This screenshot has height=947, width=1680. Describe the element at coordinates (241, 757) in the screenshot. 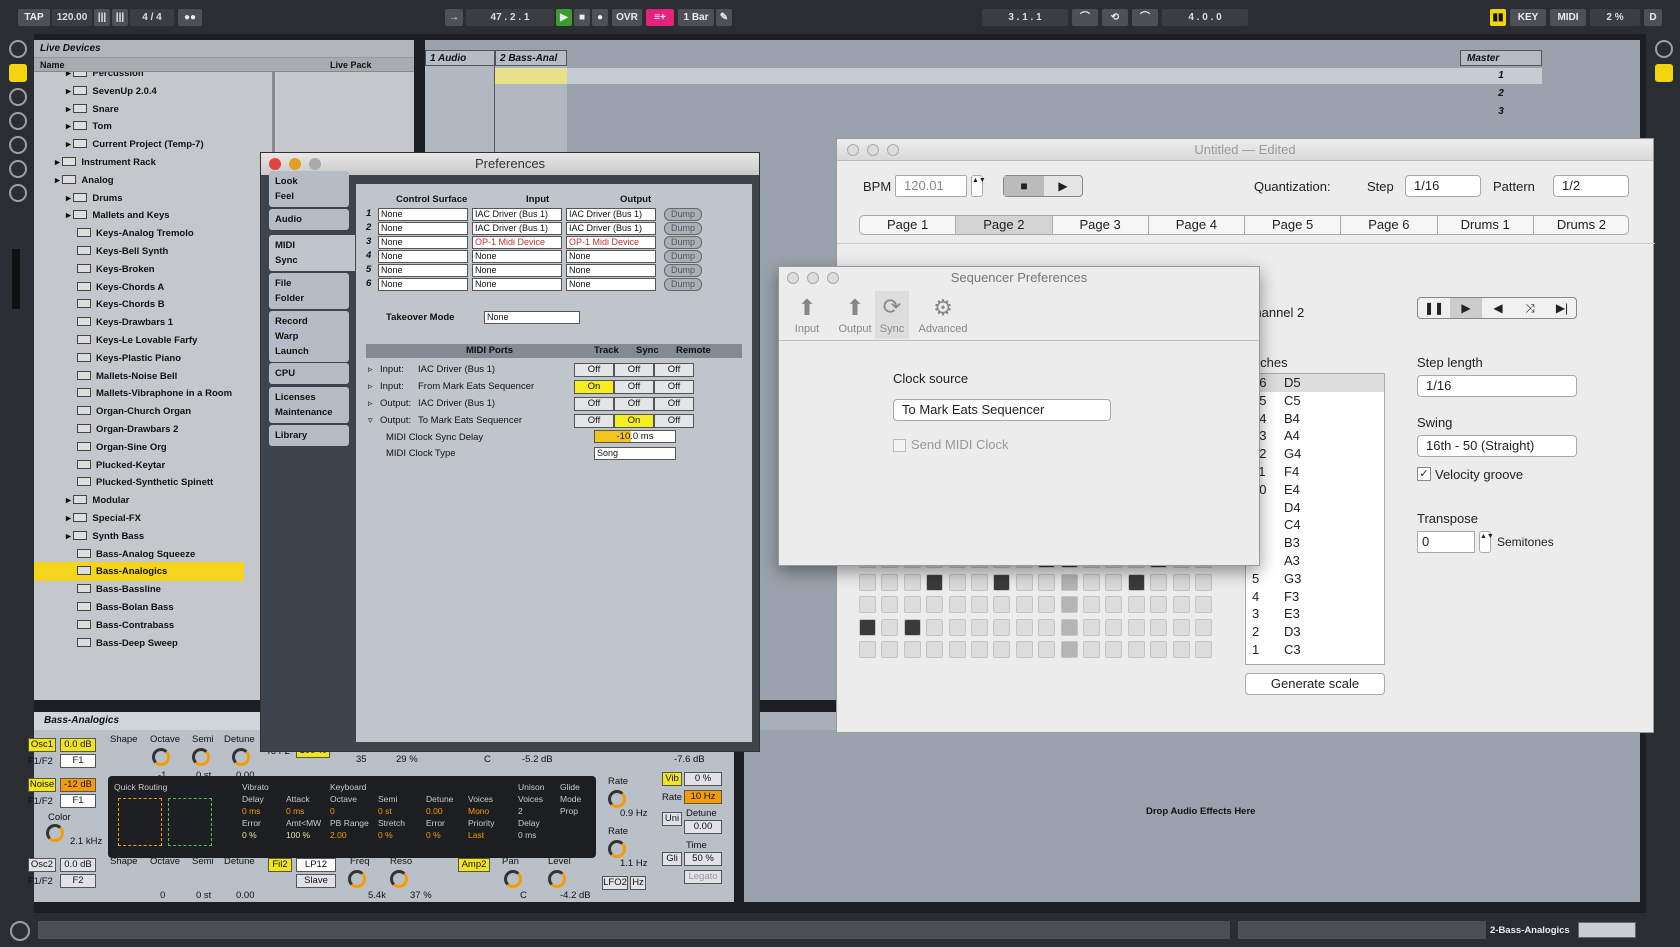

I see `detune-knob` at that location.